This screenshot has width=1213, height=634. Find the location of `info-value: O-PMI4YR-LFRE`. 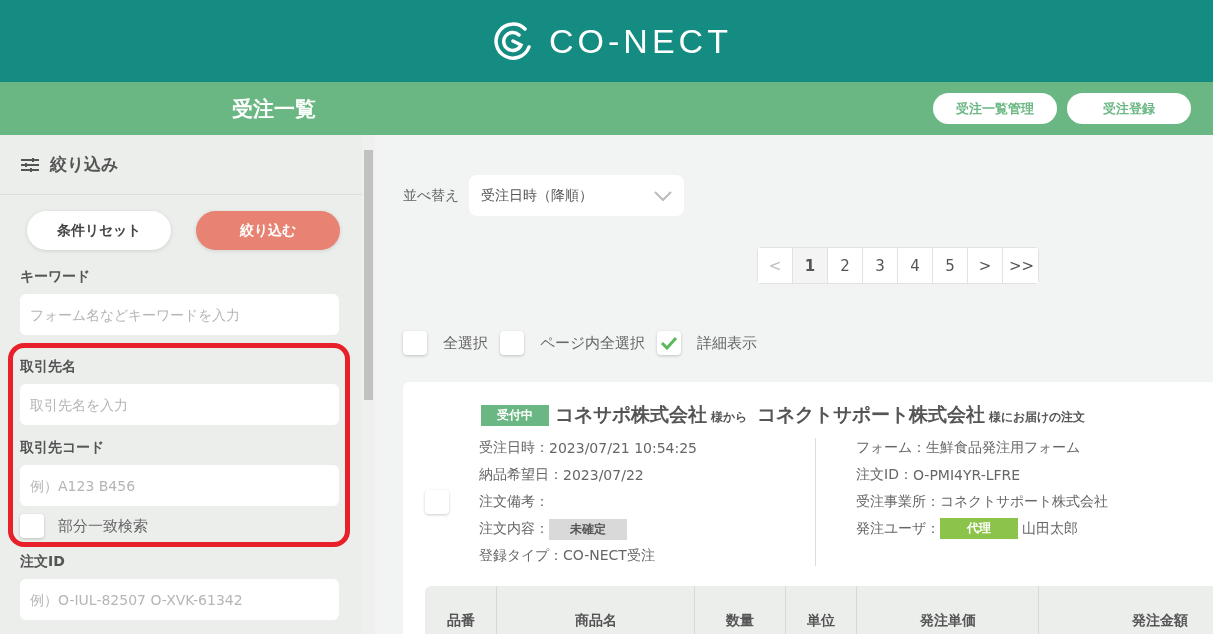

info-value: O-PMI4YR-LFRE is located at coordinates (966, 474).